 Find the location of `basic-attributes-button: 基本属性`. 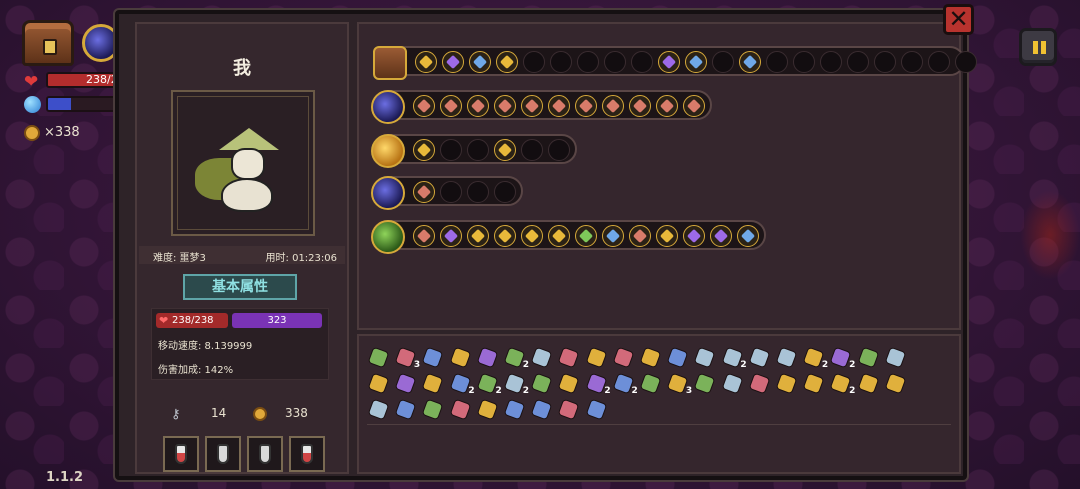

basic-attributes-button: 基本属性 is located at coordinates (240, 287).